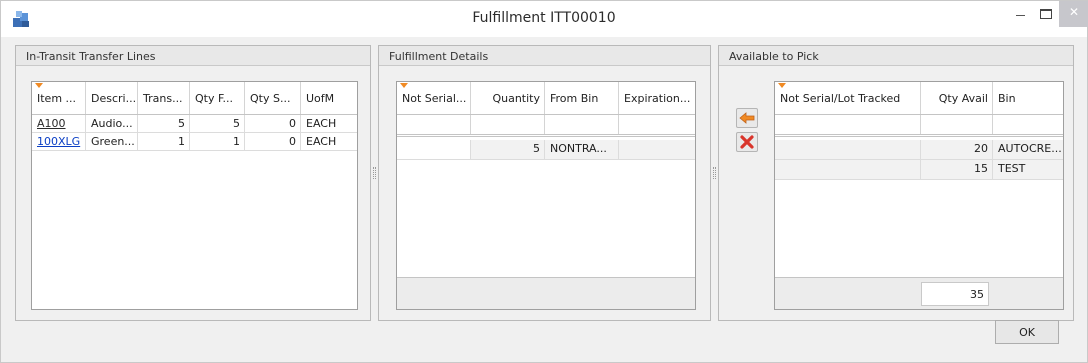  What do you see at coordinates (1020, 14) in the screenshot?
I see `minimize-button` at bounding box center [1020, 14].